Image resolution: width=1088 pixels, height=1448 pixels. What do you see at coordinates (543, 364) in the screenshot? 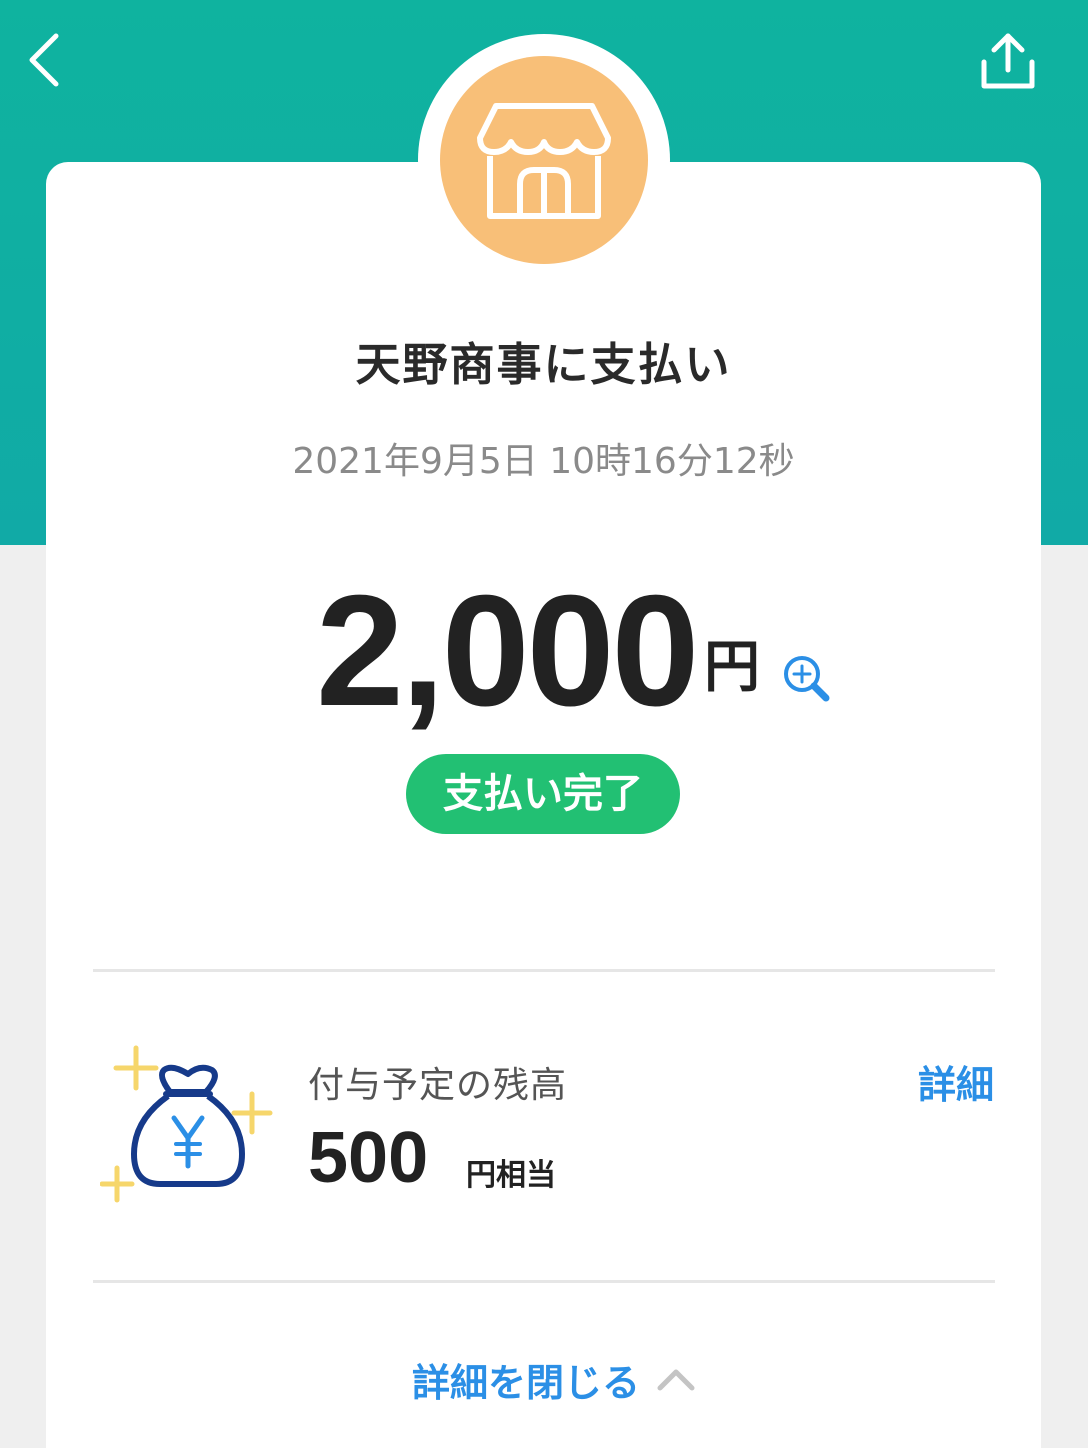
I see `merchant-title: 天野商事に支払い` at bounding box center [543, 364].